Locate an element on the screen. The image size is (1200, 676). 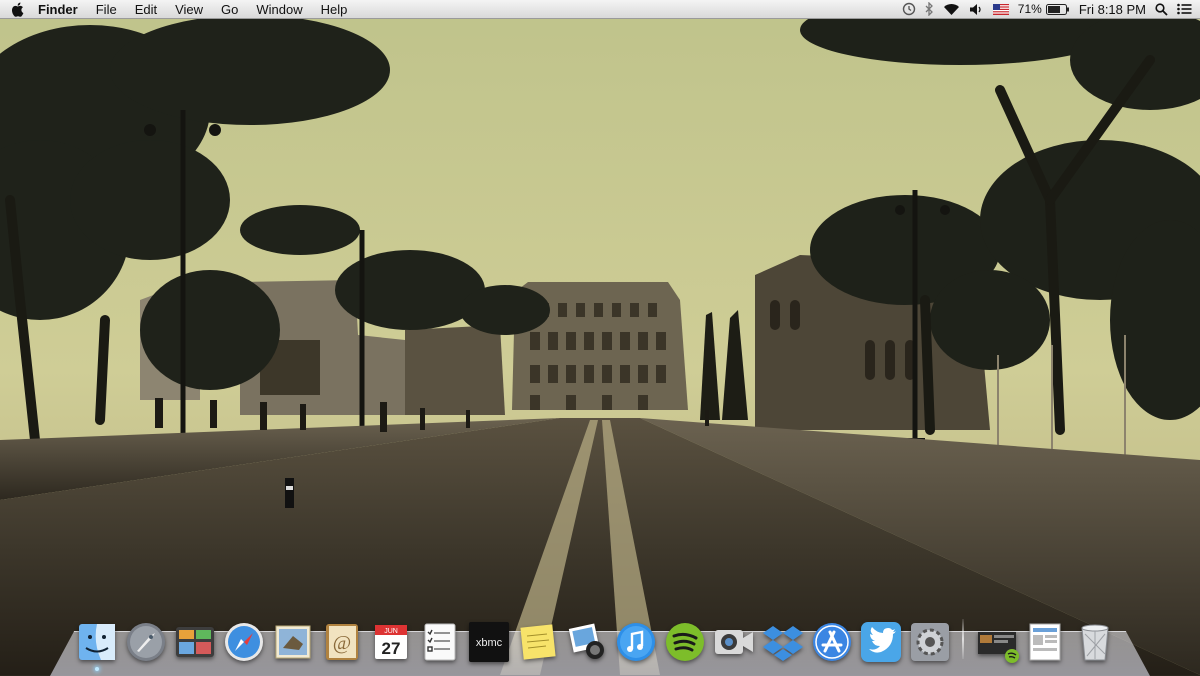
iphoto-icon is located at coordinates (586, 641).